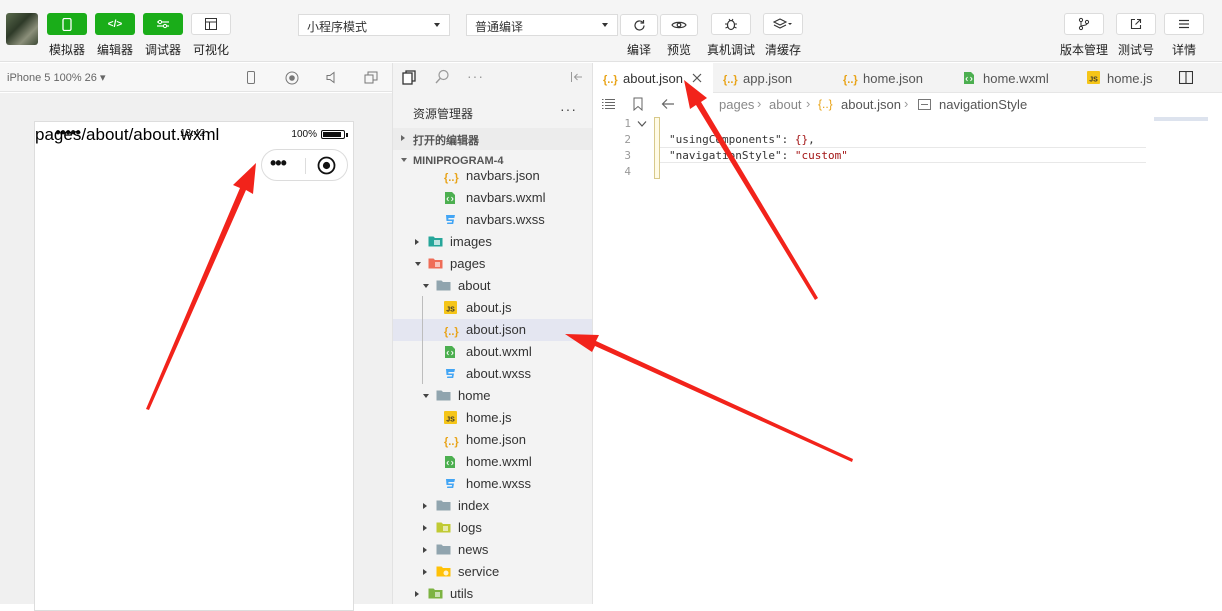 Image resolution: width=1222 pixels, height=611 pixels. What do you see at coordinates (1015, 78) in the screenshot?
I see `tab-home-wxml: home.wxml` at bounding box center [1015, 78].